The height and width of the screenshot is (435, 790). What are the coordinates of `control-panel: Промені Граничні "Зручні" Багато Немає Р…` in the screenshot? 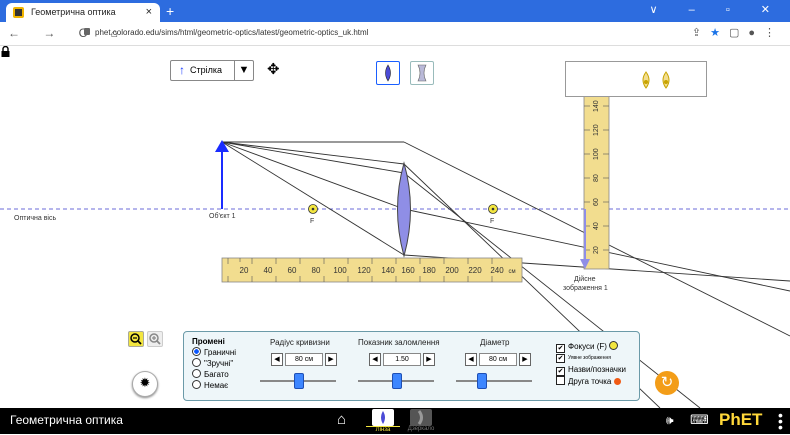 It's located at (411, 366).